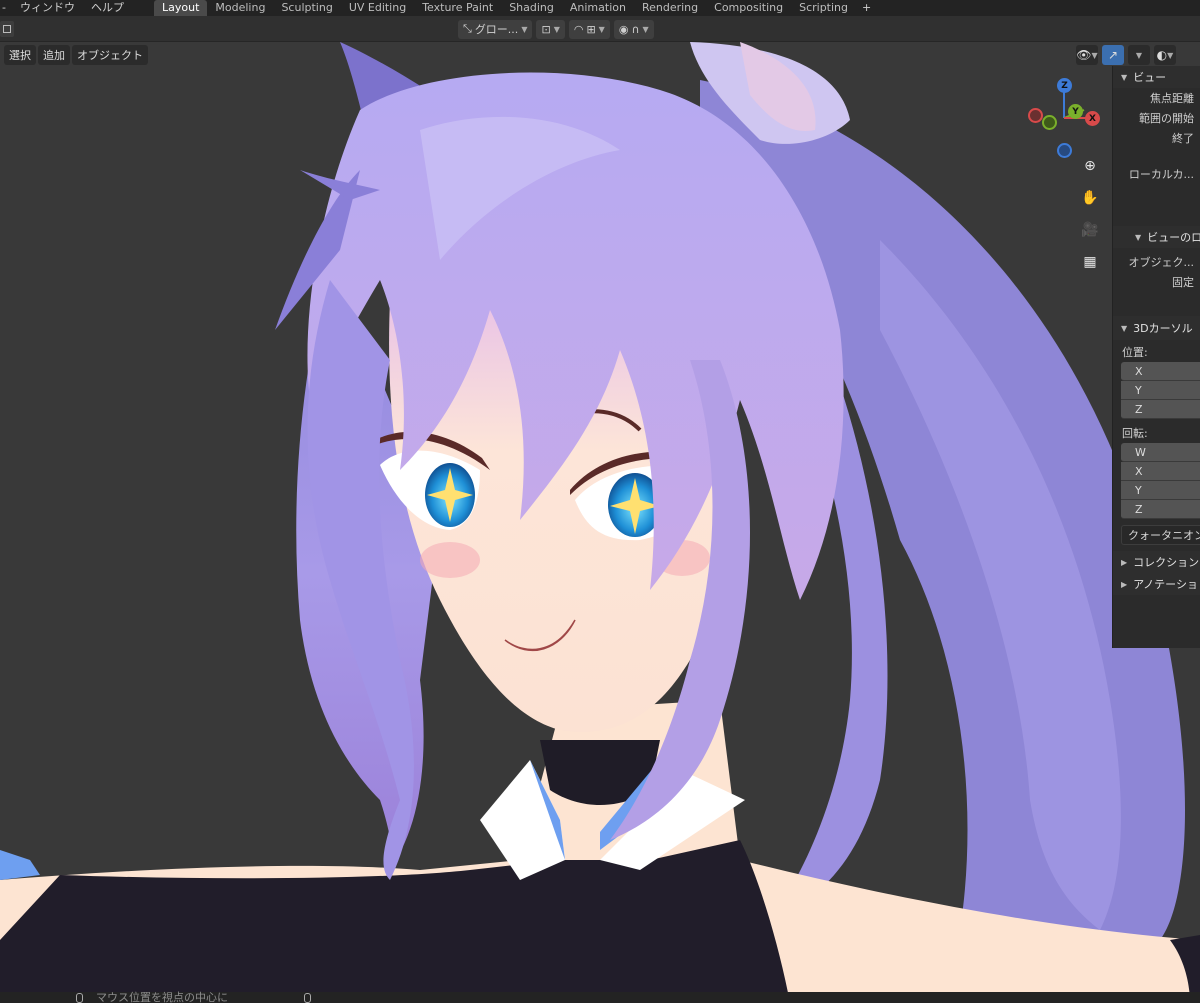 This screenshot has height=1003, width=1200. What do you see at coordinates (1172, 98) in the screenshot?
I see `focal-length-label: 焦点距離` at bounding box center [1172, 98].